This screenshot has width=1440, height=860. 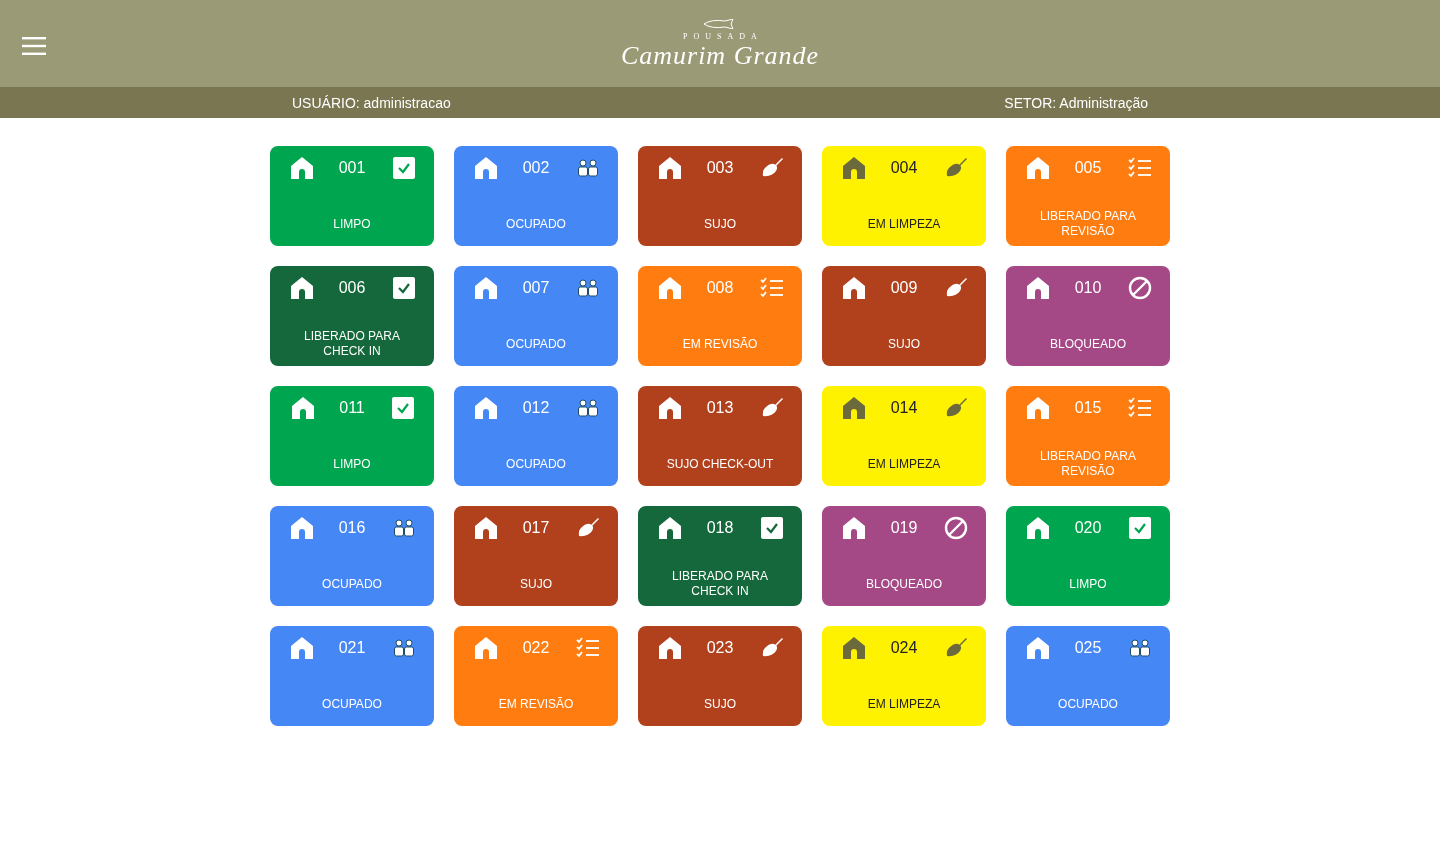 What do you see at coordinates (904, 436) in the screenshot?
I see `room-card: 014 EM LIMPEZA` at bounding box center [904, 436].